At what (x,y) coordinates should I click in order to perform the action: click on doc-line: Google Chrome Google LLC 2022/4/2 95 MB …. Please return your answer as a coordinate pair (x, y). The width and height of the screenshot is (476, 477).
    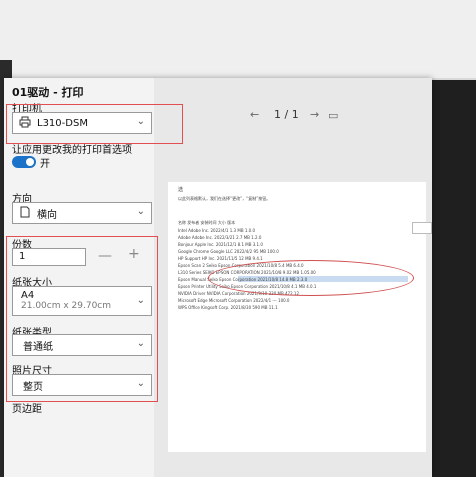
    Looking at the image, I should click on (228, 251).